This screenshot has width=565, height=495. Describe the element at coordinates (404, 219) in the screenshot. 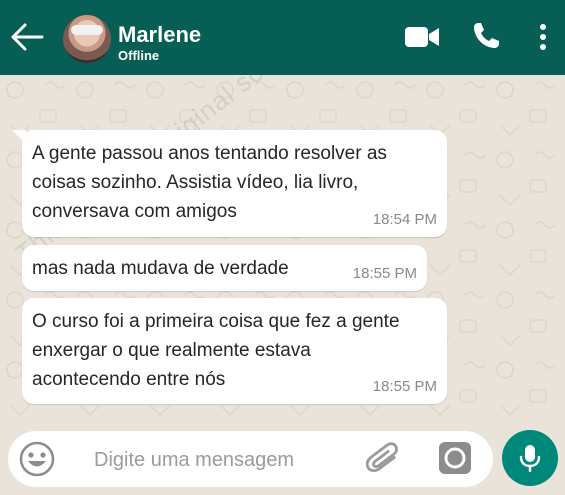

I see `message-time: 18:54 PM` at that location.